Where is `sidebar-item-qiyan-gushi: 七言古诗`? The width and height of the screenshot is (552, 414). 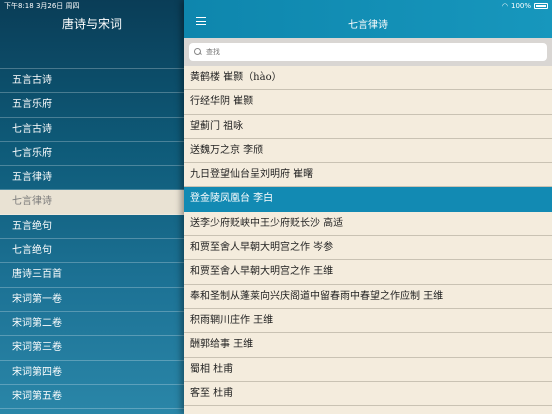 sidebar-item-qiyan-gushi: 七言古诗 is located at coordinates (92, 130).